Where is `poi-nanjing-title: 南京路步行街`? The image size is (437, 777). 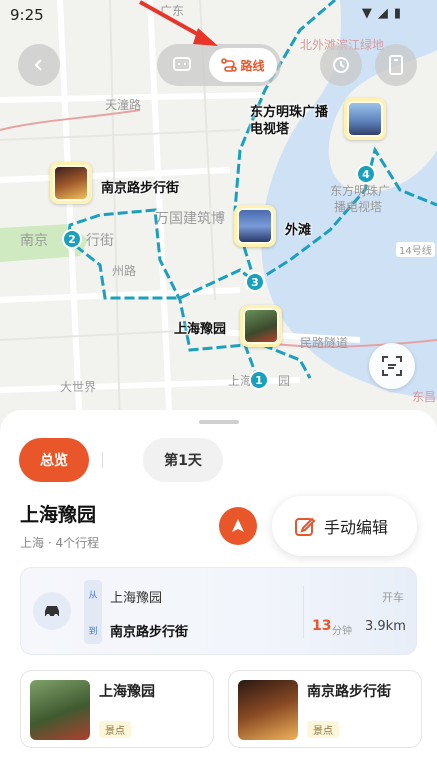 poi-nanjing-title: 南京路步行街 is located at coordinates (140, 186).